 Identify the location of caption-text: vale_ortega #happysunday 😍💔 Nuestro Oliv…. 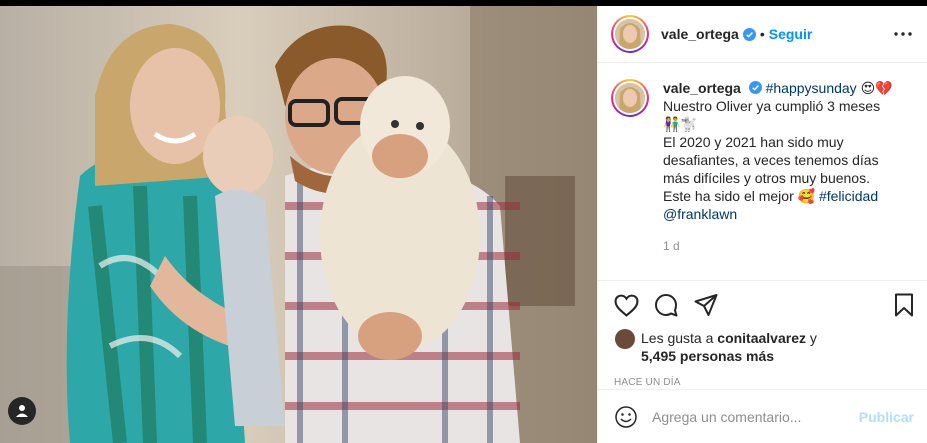
(780, 167).